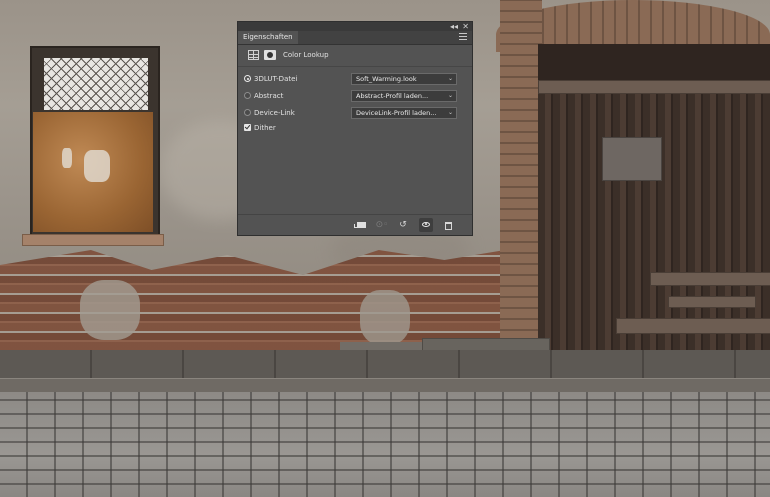  What do you see at coordinates (253, 55) in the screenshot?
I see `adjustment-grid-icon` at bounding box center [253, 55].